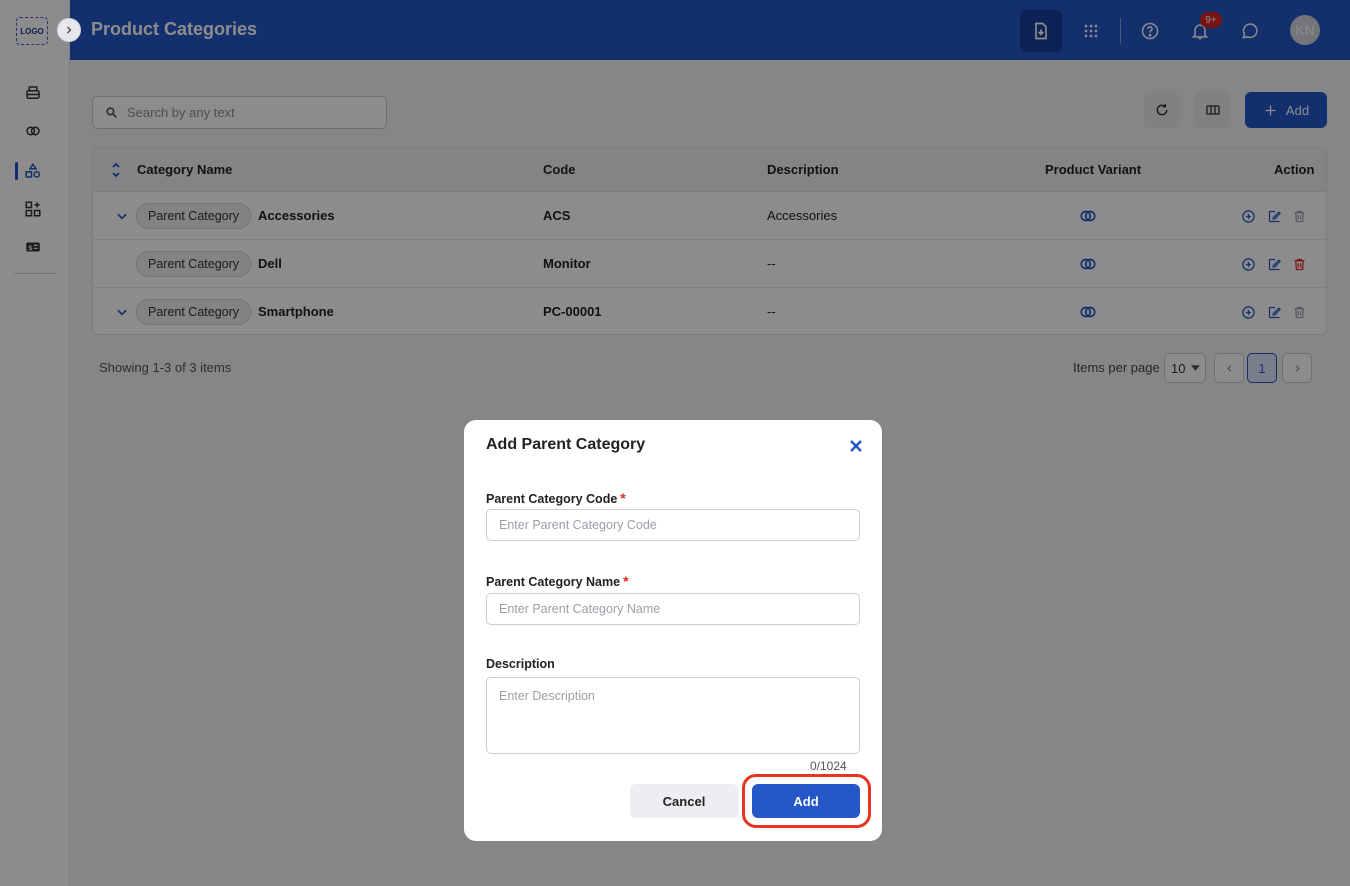 This screenshot has height=886, width=1350. Describe the element at coordinates (806, 801) in the screenshot. I see `highlight-annotation` at that location.